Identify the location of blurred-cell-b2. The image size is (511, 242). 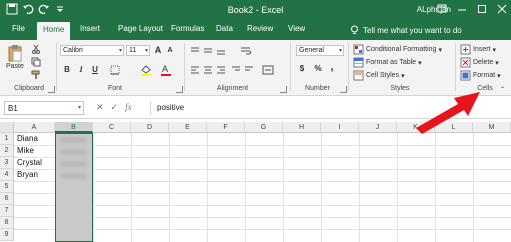
(74, 152).